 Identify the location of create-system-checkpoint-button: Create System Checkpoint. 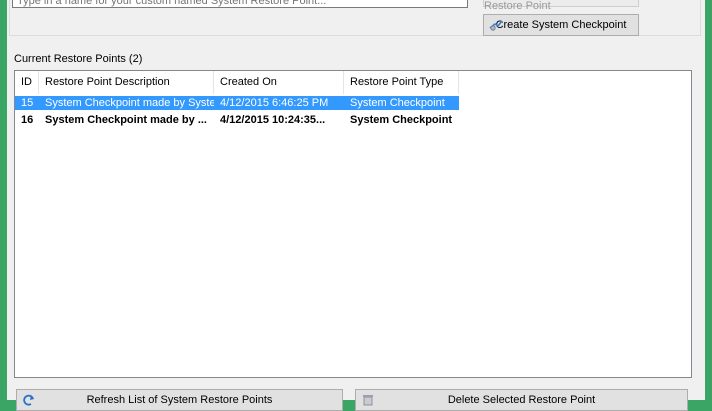
(561, 25).